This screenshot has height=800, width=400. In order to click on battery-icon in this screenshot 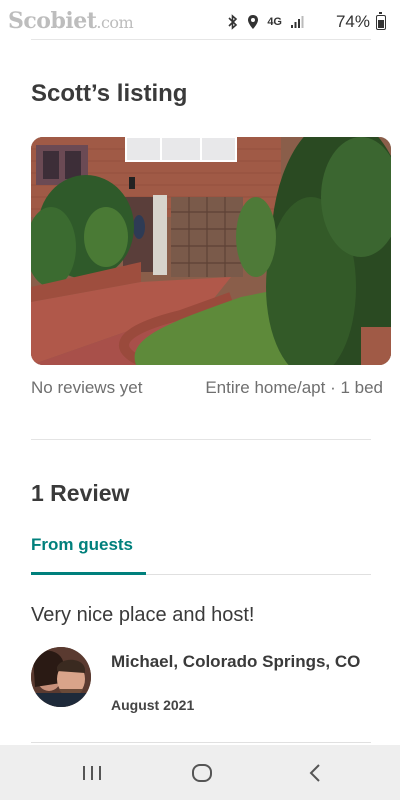, I will do `click(381, 21)`.